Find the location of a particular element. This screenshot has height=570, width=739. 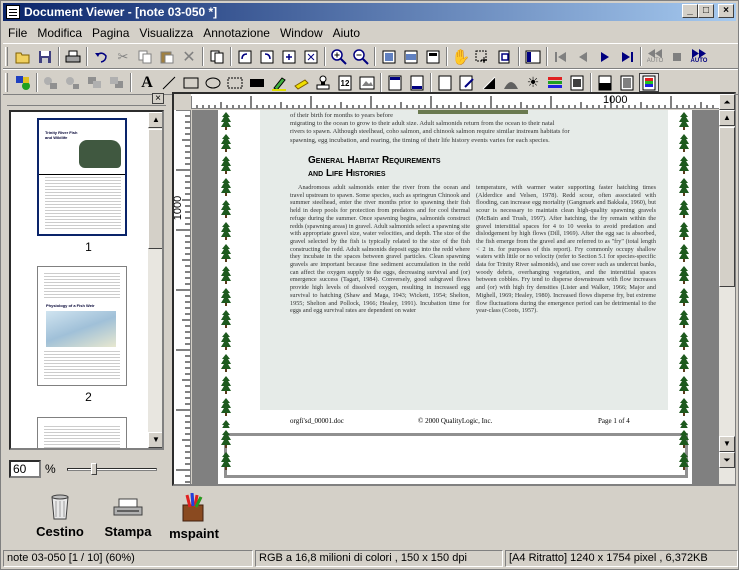

minimize-button: _ is located at coordinates (690, 11).